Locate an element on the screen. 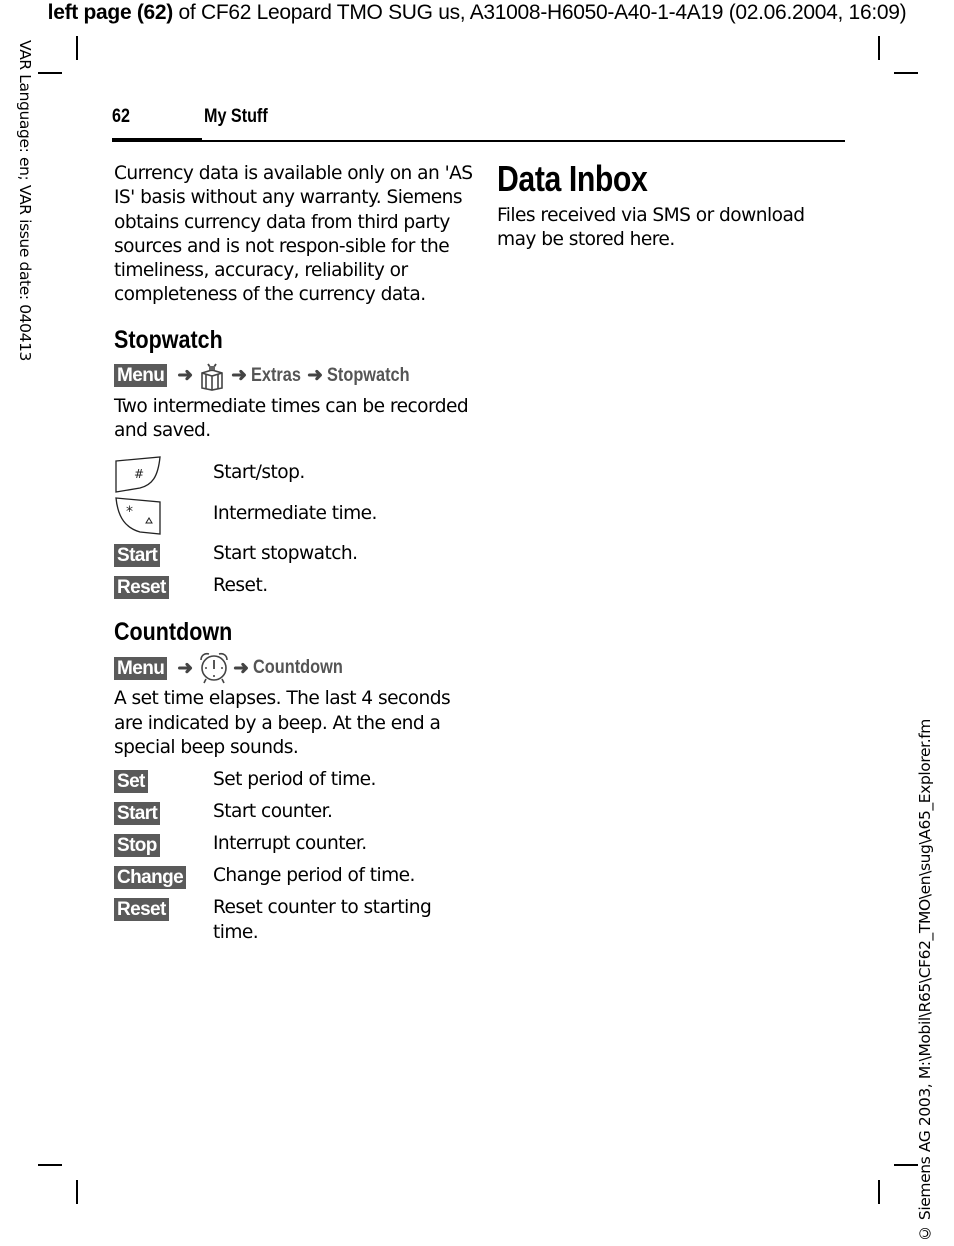 The height and width of the screenshot is (1246, 954). key-description: Interrupt counter. is located at coordinates (290, 844).